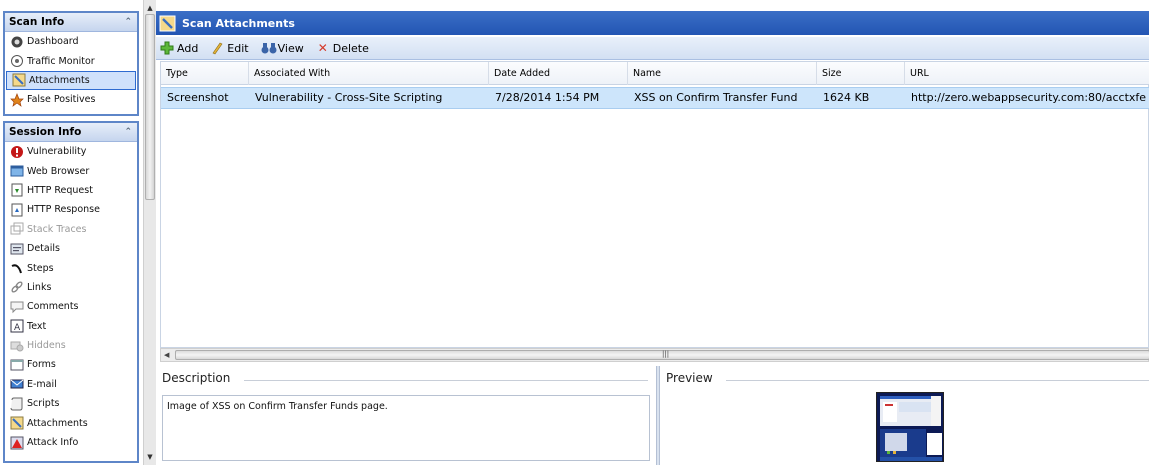  I want to click on nav-item-label: Web Browser, so click(58, 171).